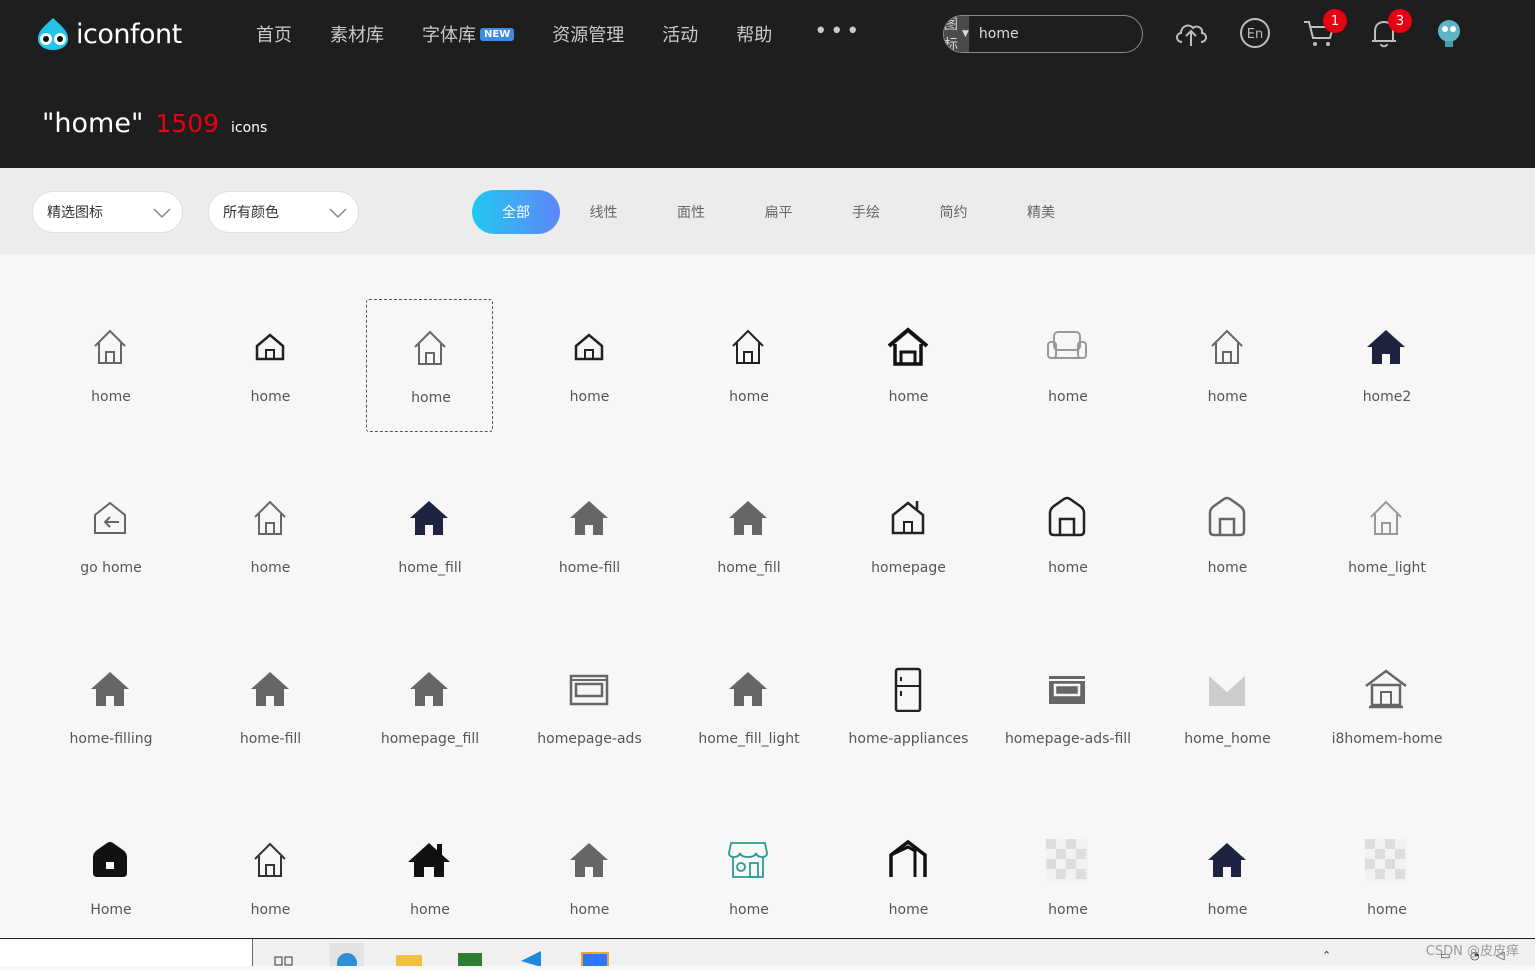 The image size is (1535, 970). Describe the element at coordinates (956, 34) in the screenshot. I see `search-type-select: 图标 ▼` at that location.